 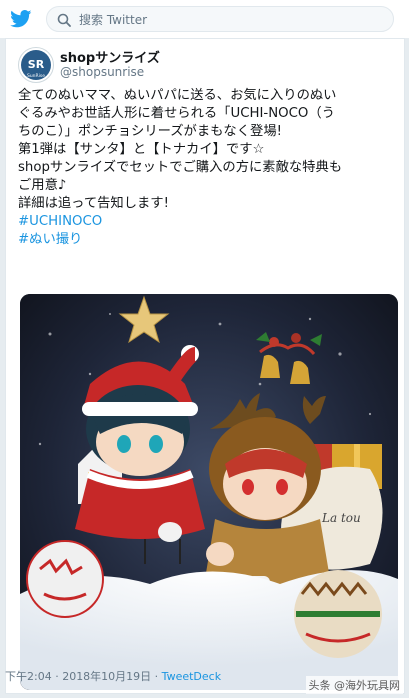 What do you see at coordinates (191, 676) in the screenshot?
I see `client-link: TweetDeck` at bounding box center [191, 676].